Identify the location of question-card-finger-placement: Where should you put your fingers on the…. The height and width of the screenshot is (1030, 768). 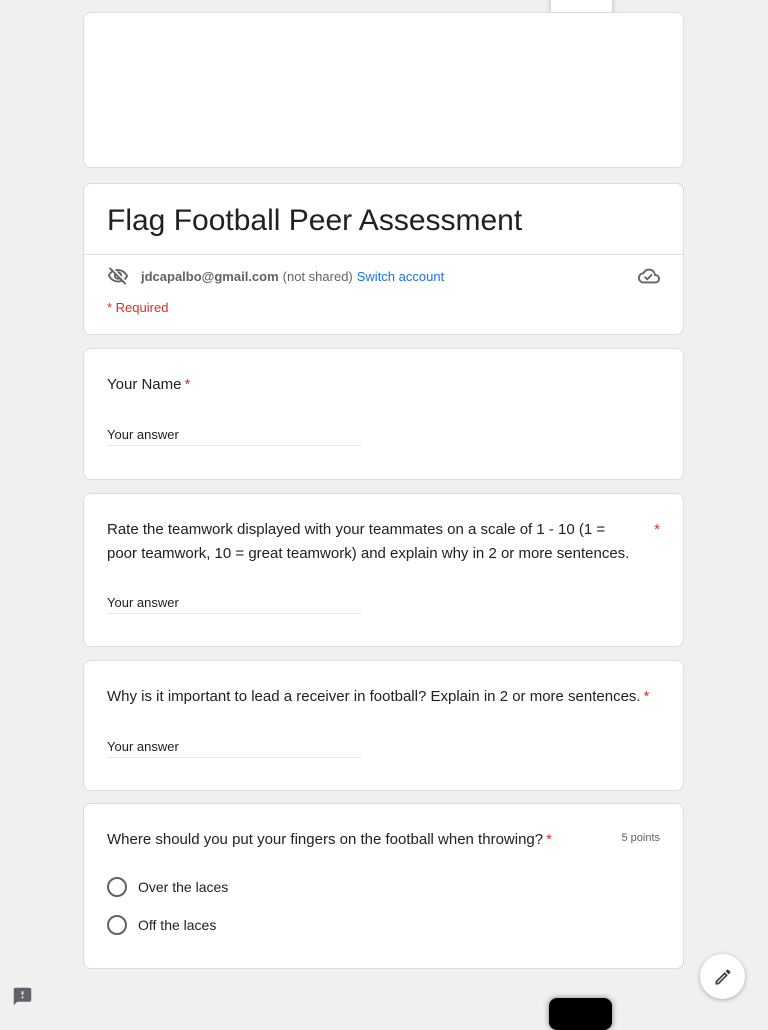
(383, 886).